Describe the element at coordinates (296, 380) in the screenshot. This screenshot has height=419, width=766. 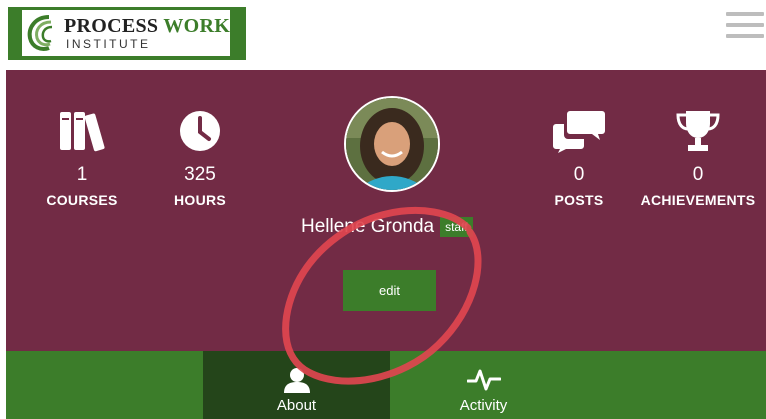
I see `person-icon` at that location.